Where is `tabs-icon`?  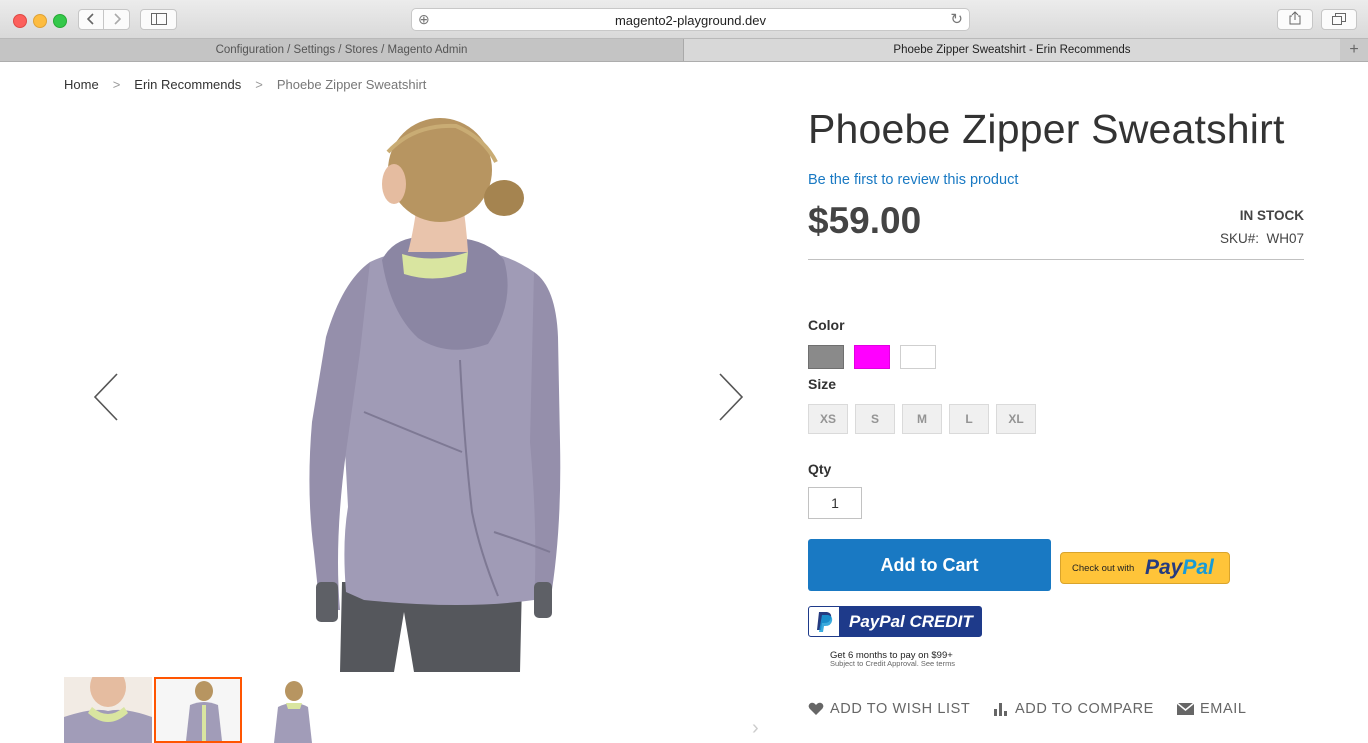 tabs-icon is located at coordinates (1339, 20).